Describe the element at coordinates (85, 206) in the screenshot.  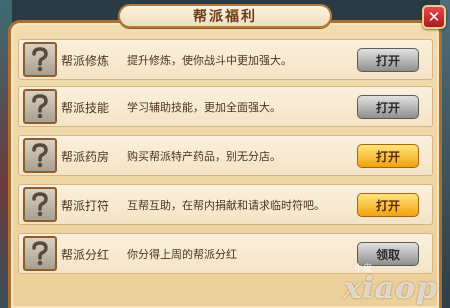
I see `row-name: 帮派打符` at that location.